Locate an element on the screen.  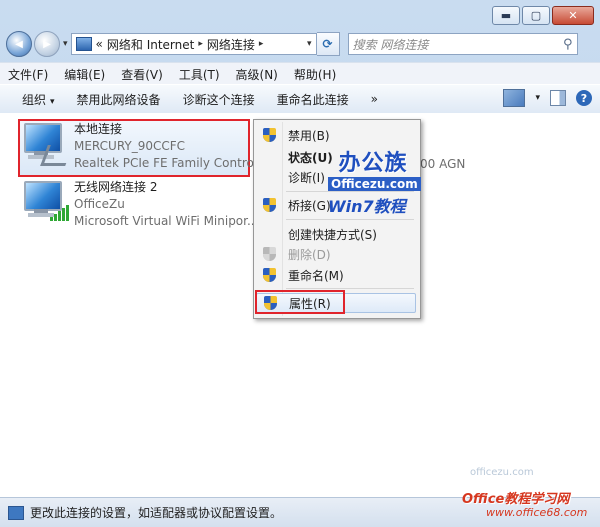
menu-tools: 工具(T) is located at coordinates (199, 74).